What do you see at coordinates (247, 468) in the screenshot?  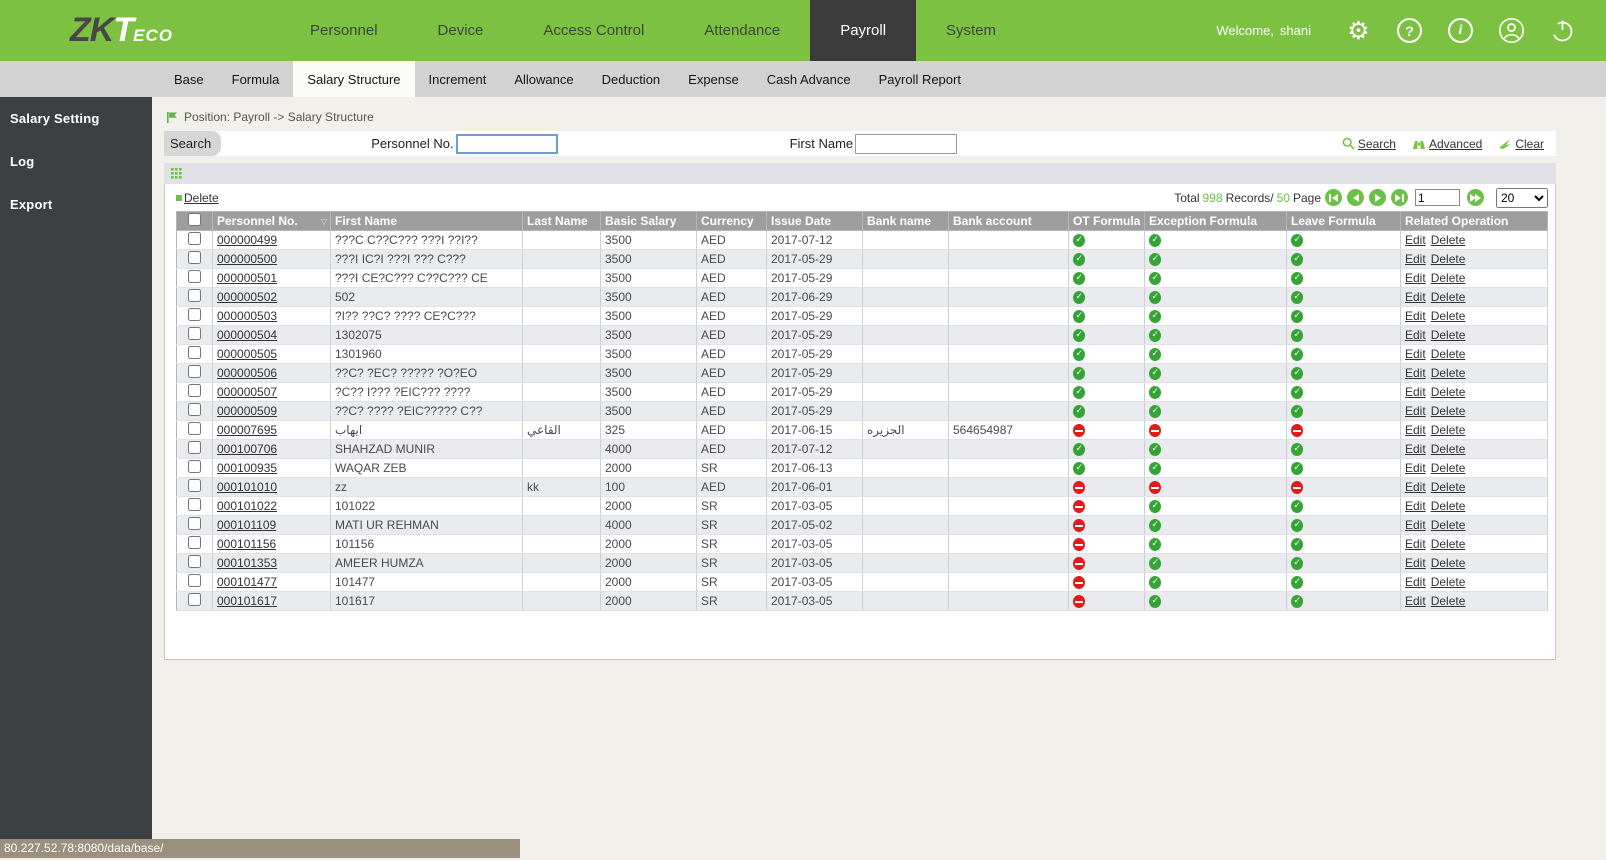 I see `personnel-no-link: 000100935` at bounding box center [247, 468].